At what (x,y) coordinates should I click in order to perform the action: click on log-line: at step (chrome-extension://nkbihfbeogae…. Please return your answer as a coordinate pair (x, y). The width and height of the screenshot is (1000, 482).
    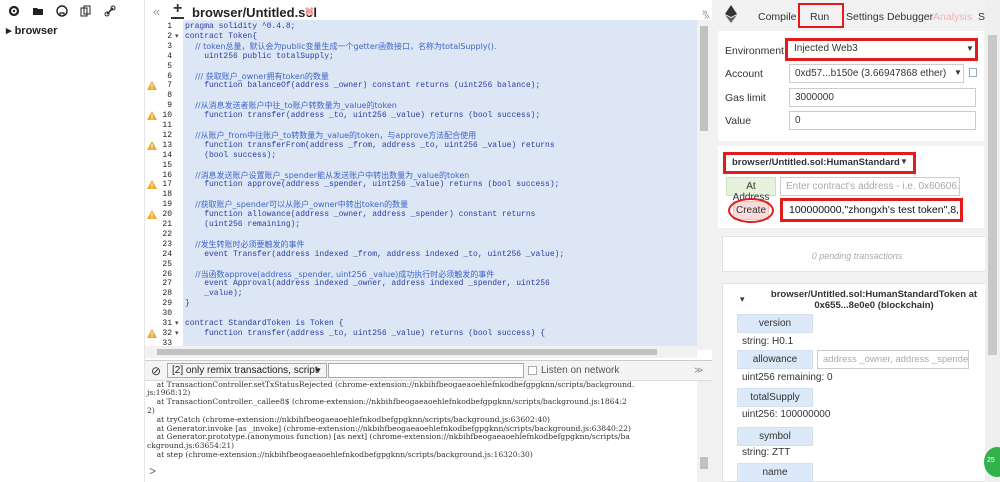
    Looking at the image, I should click on (340, 454).